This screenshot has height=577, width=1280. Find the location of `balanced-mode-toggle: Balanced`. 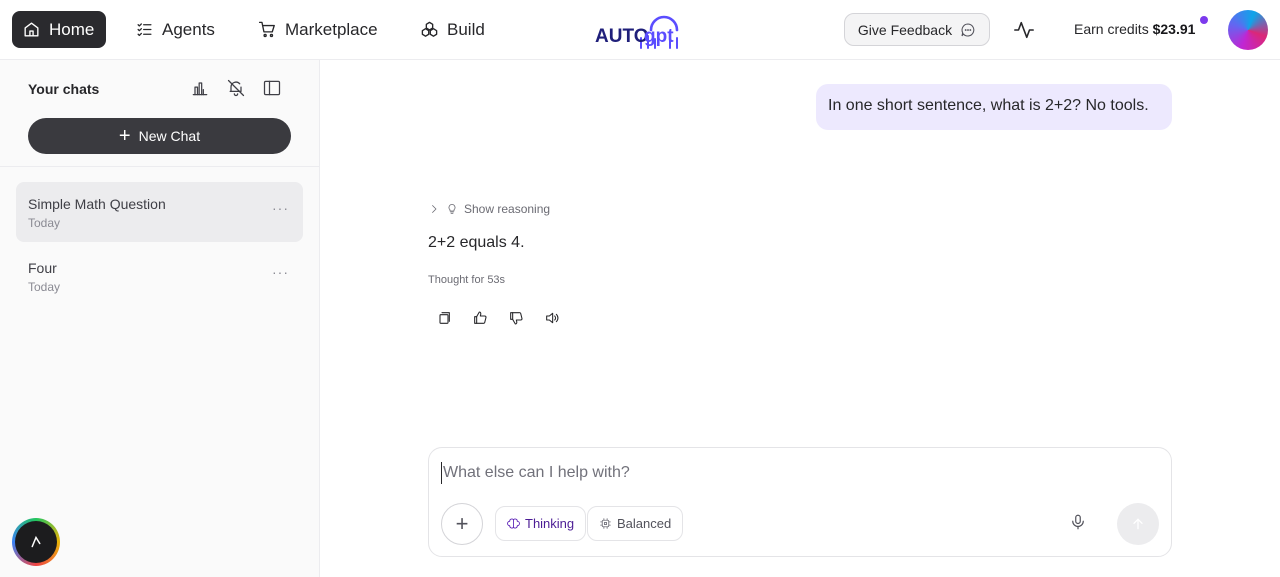

balanced-mode-toggle: Balanced is located at coordinates (635, 523).